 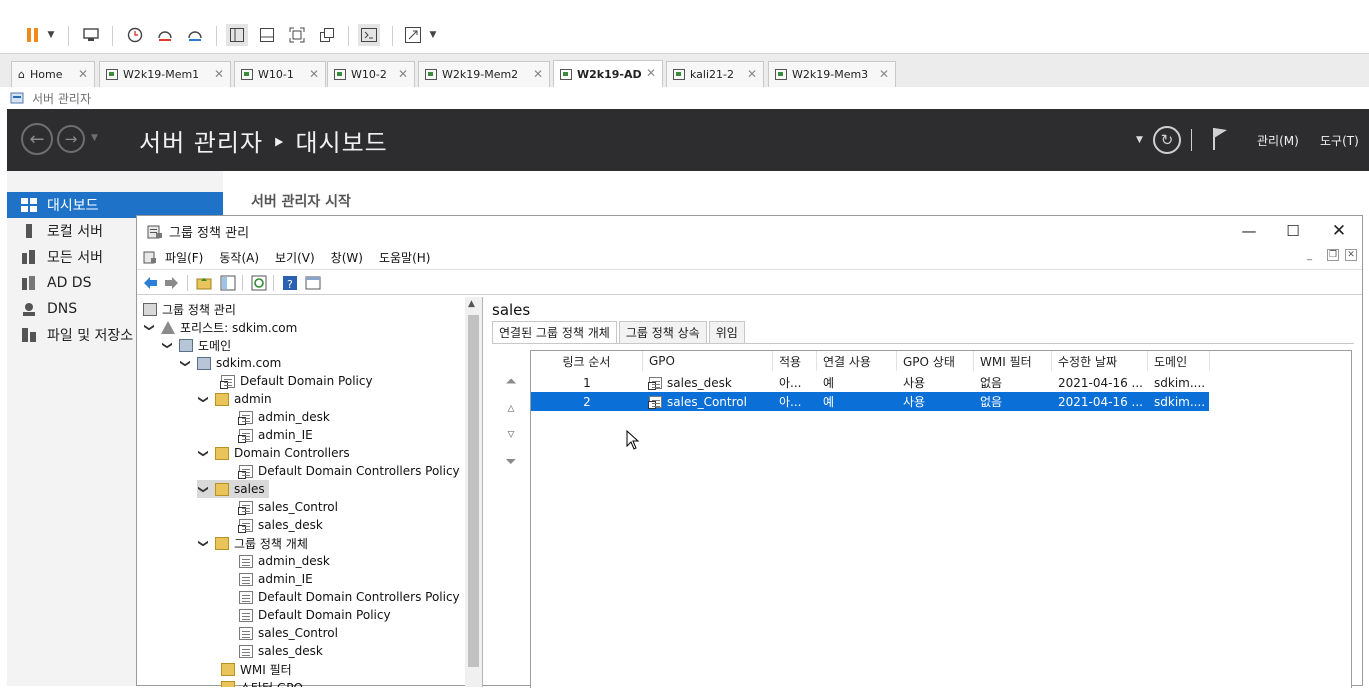 What do you see at coordinates (405, 257) in the screenshot?
I see `menu-help: 도움말(H)` at bounding box center [405, 257].